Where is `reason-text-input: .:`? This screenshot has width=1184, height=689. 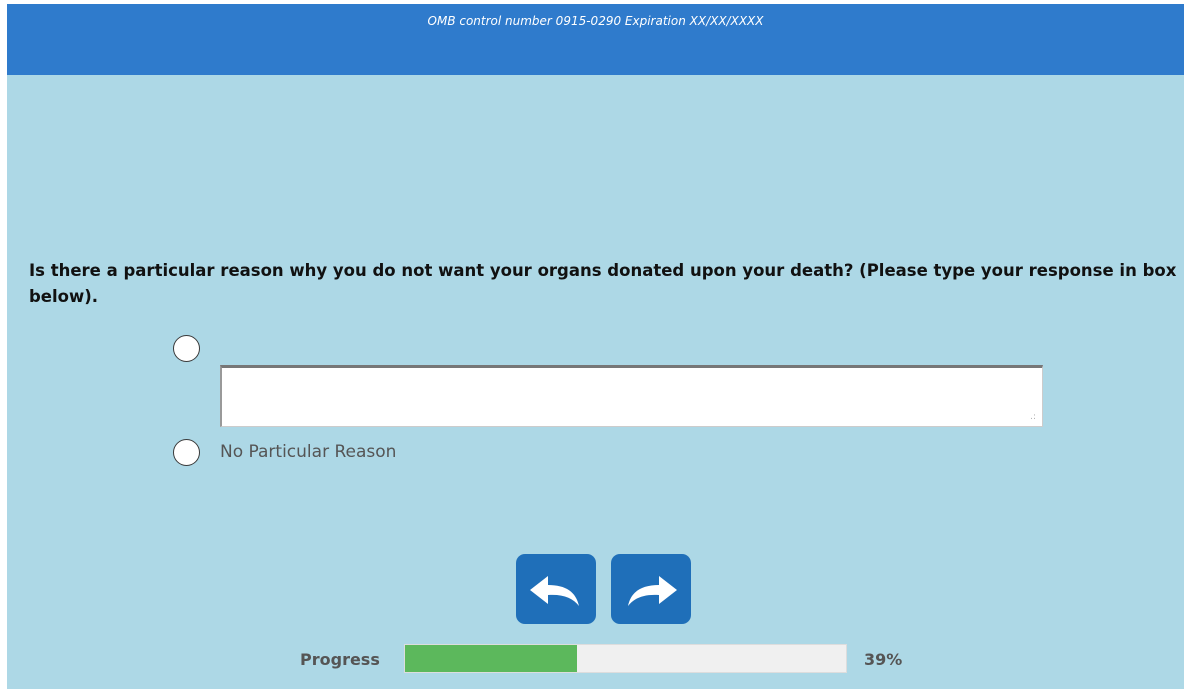
reason-text-input: .: is located at coordinates (631, 396).